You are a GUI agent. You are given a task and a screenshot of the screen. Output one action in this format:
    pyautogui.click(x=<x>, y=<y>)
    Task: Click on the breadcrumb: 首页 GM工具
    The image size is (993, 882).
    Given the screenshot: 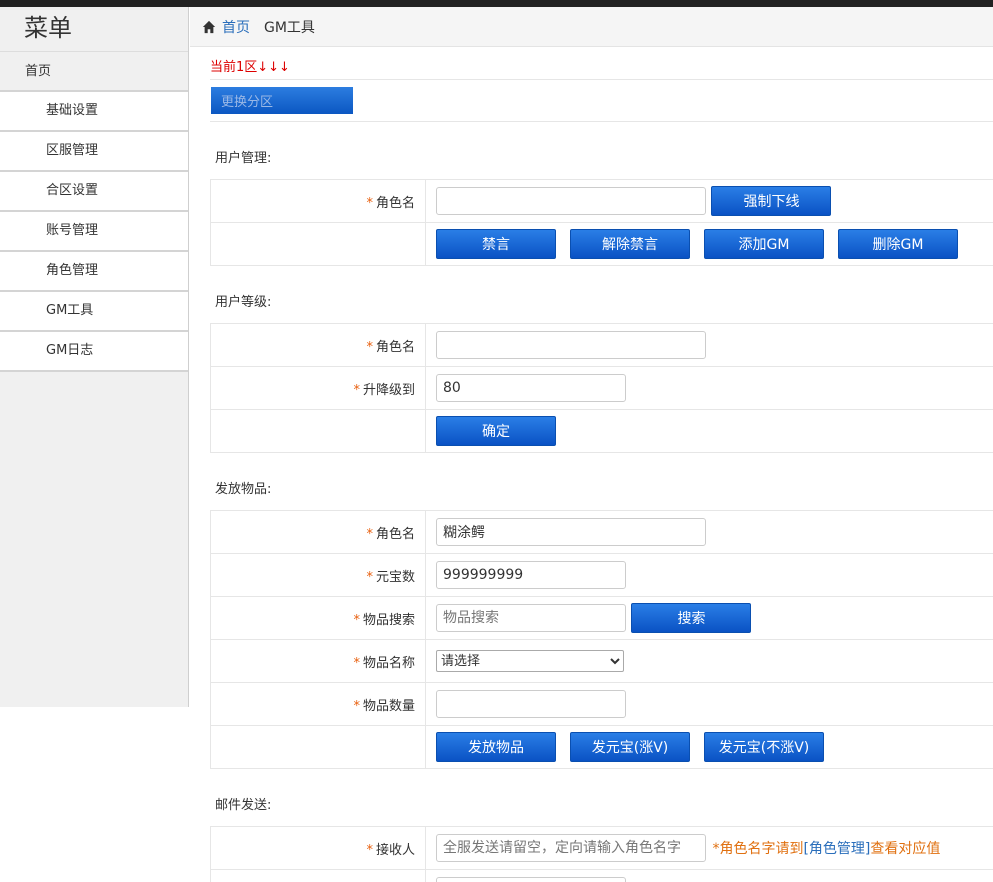 What is the action you would take?
    pyautogui.click(x=591, y=27)
    